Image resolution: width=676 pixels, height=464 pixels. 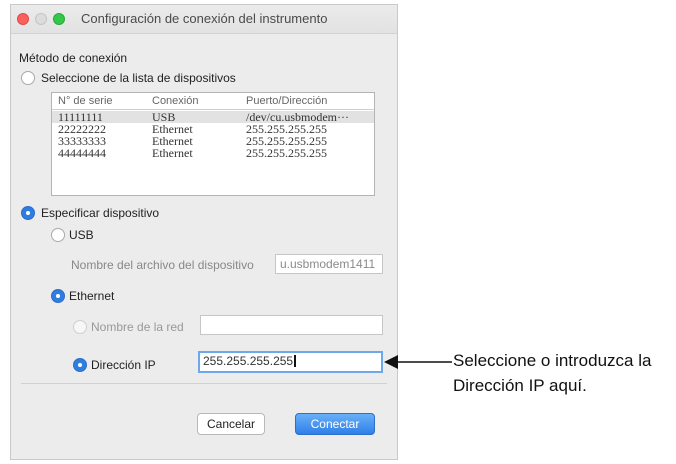 What do you see at coordinates (520, 385) in the screenshot?
I see `callout-line-2: Dirección IP aquí.` at bounding box center [520, 385].